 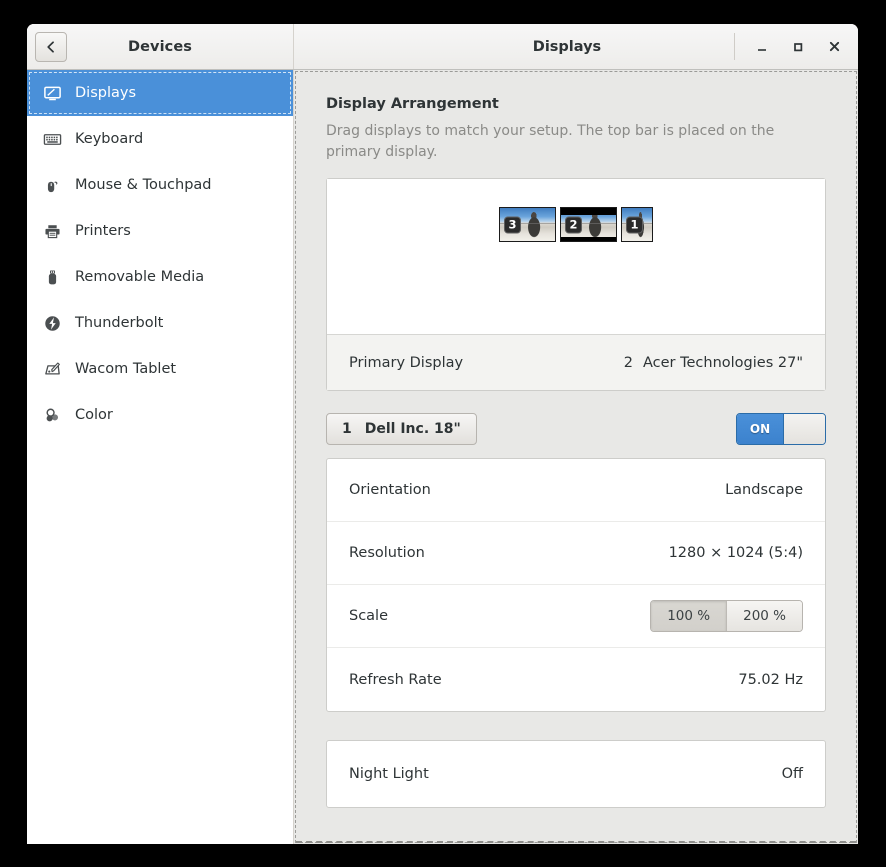 What do you see at coordinates (52, 93) in the screenshot?
I see `display-icon` at bounding box center [52, 93].